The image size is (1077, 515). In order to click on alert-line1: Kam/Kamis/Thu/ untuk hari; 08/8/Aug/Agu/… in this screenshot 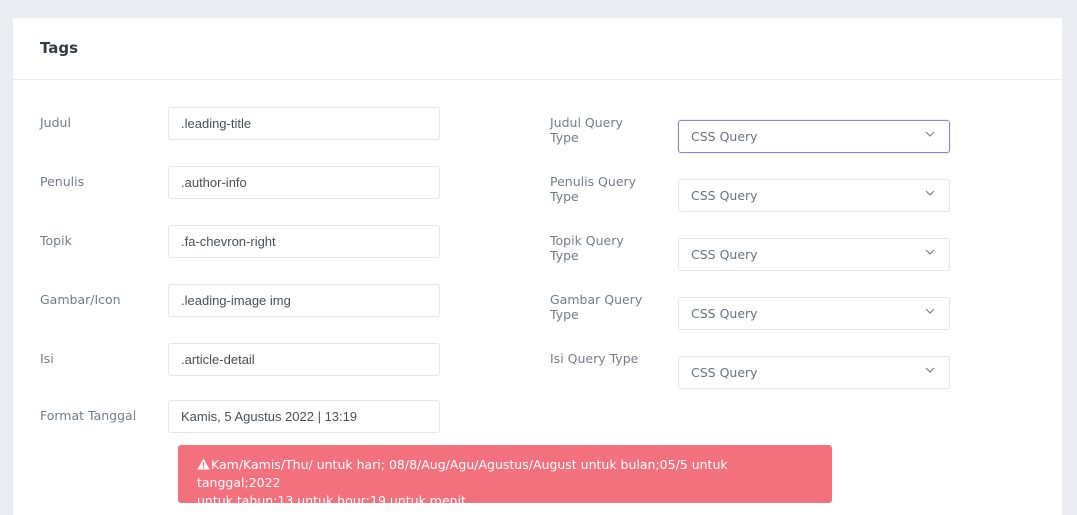, I will do `click(505, 474)`.